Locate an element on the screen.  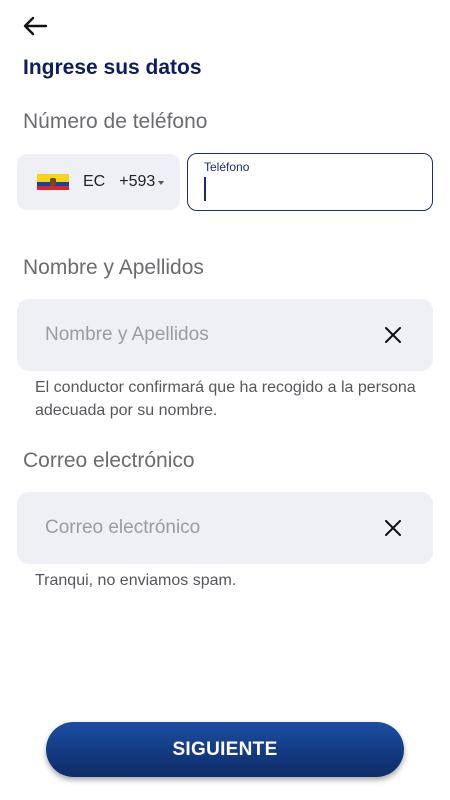
phone-section-label: Número de teléfono is located at coordinates (115, 121).